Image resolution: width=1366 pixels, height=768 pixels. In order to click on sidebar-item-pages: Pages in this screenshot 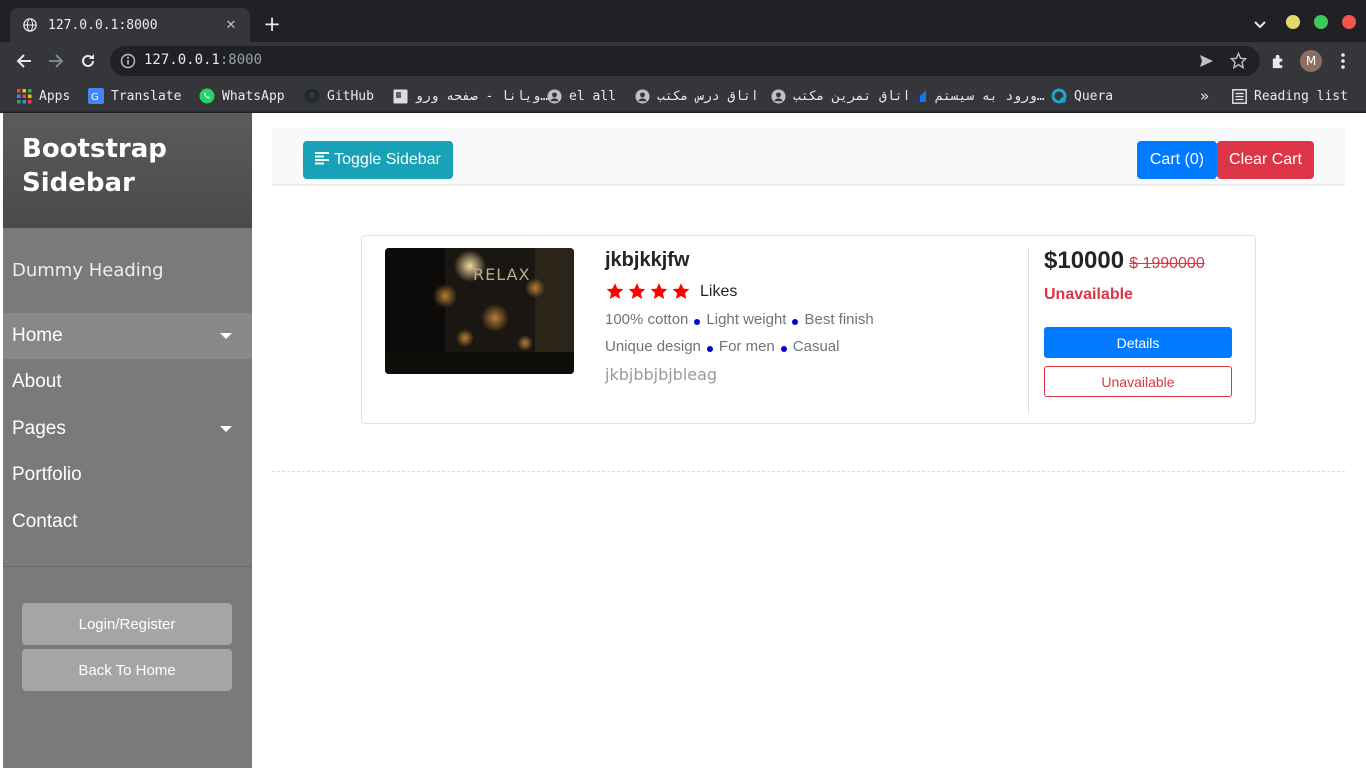, I will do `click(127, 429)`.